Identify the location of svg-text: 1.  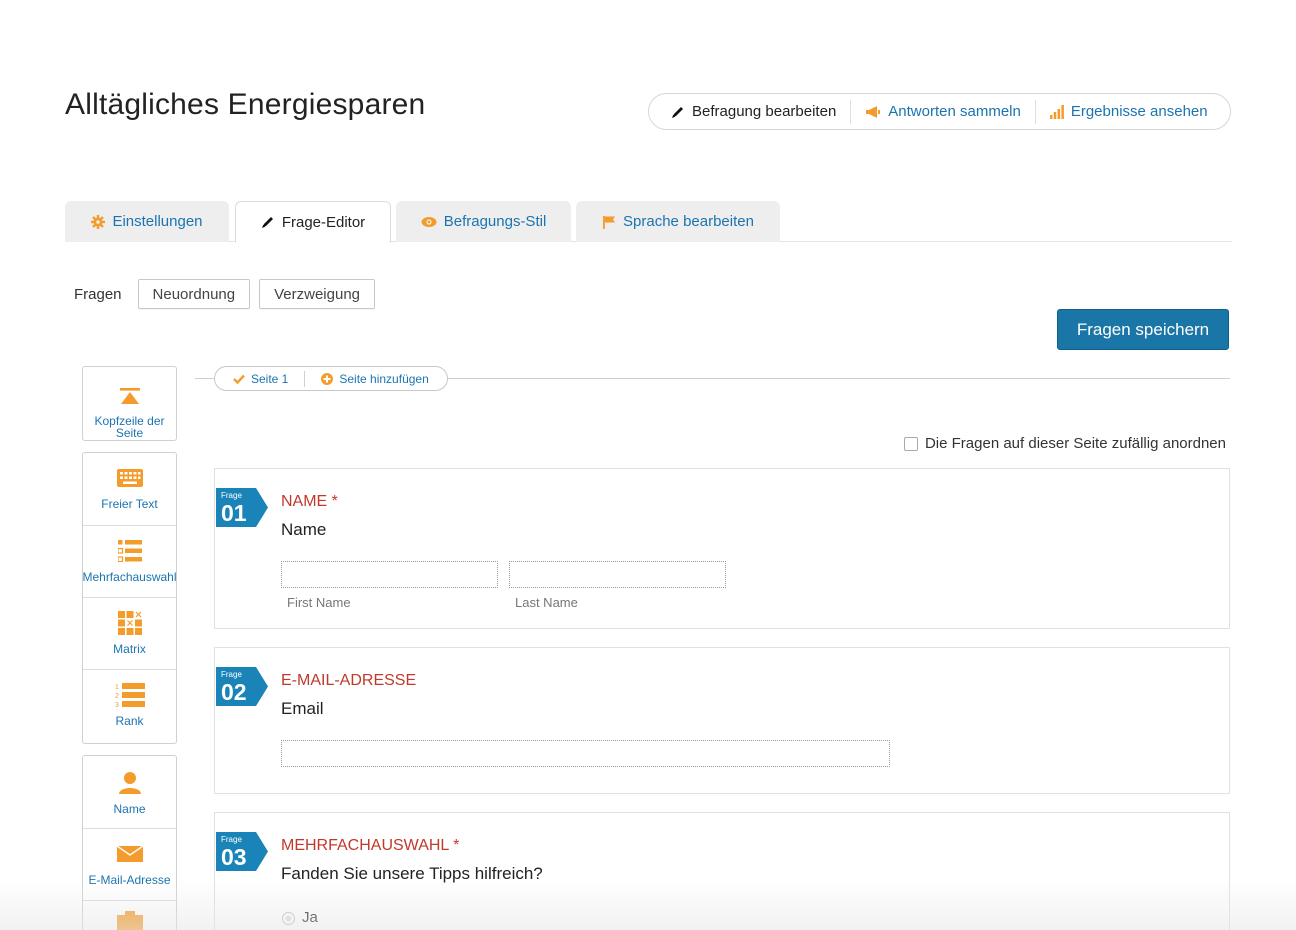
(117, 687).